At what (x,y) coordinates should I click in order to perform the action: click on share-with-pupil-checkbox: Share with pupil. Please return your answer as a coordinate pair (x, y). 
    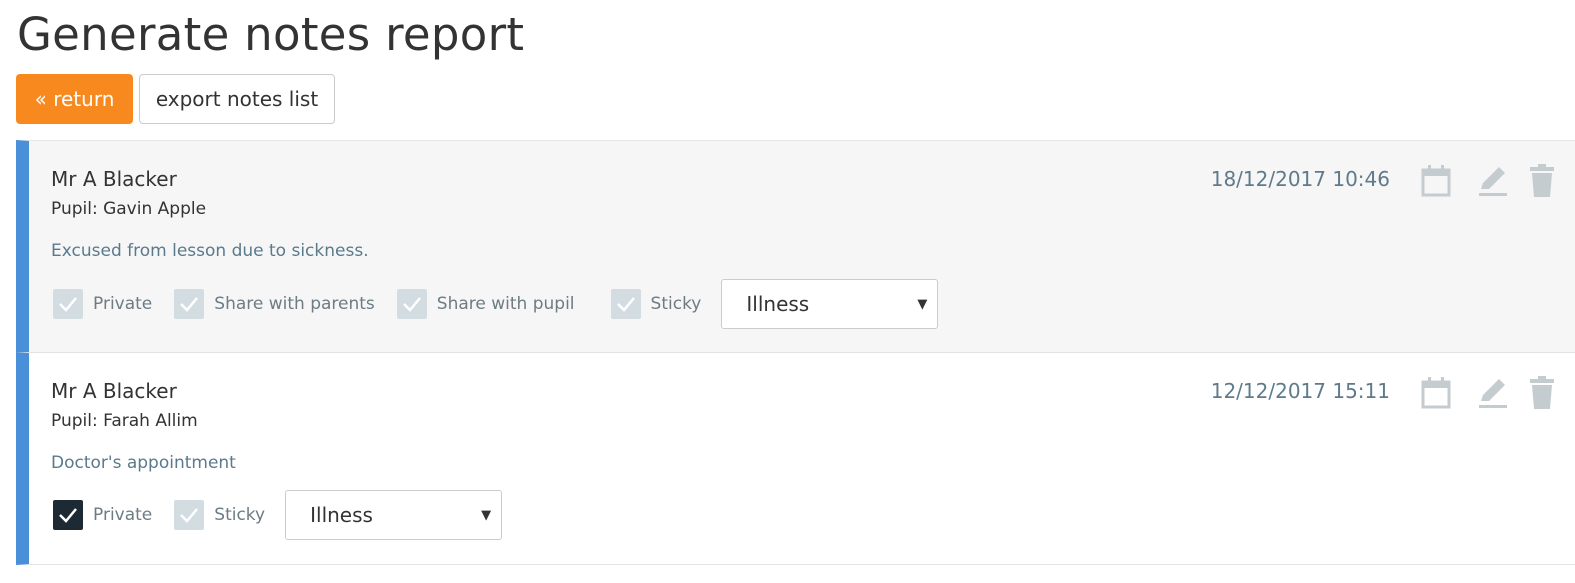
    Looking at the image, I should click on (485, 304).